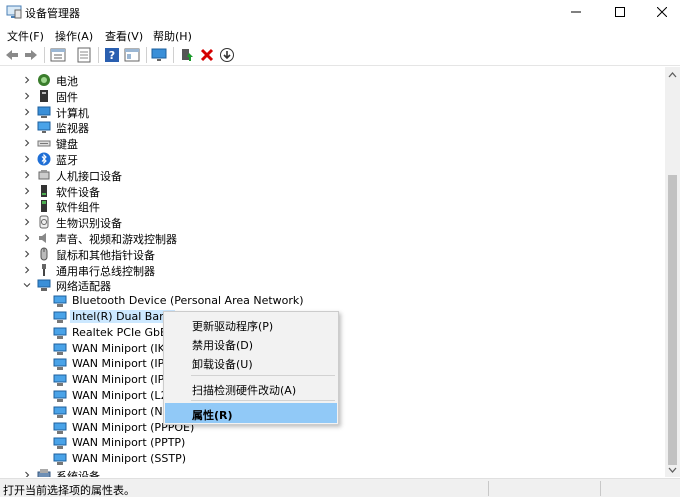 This screenshot has height=497, width=680. What do you see at coordinates (132, 55) in the screenshot?
I see `details-icon` at bounding box center [132, 55].